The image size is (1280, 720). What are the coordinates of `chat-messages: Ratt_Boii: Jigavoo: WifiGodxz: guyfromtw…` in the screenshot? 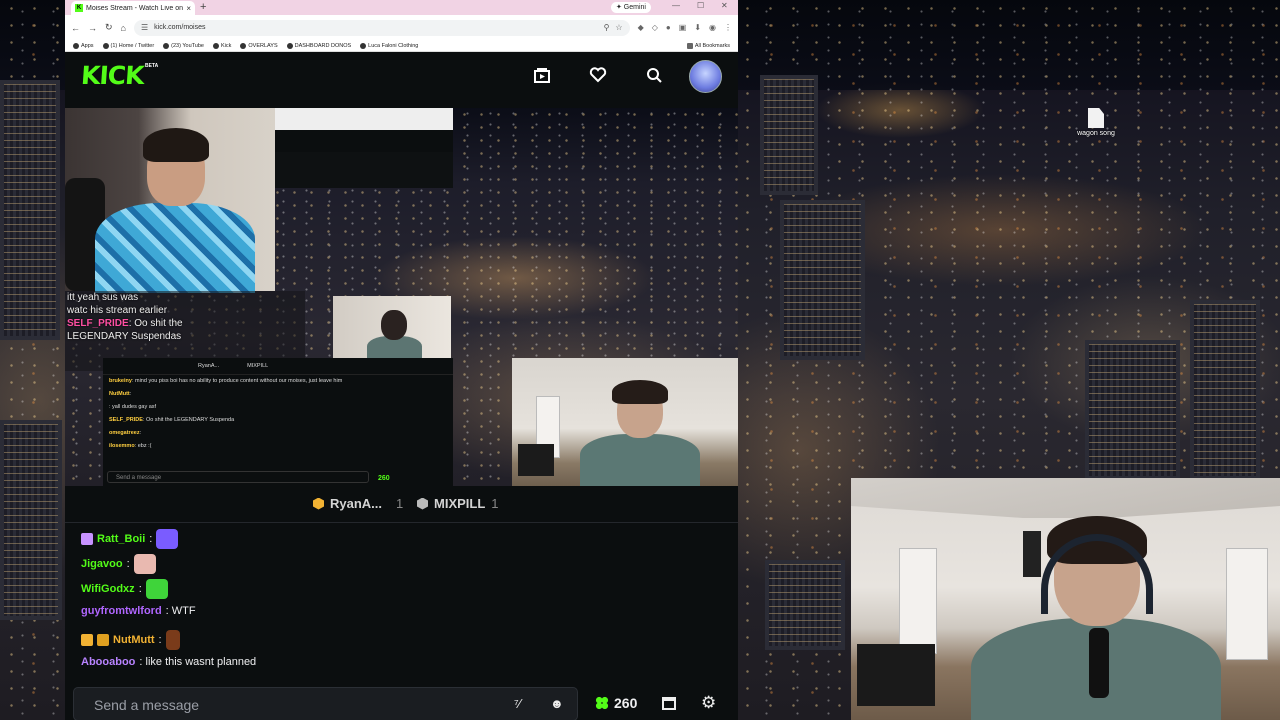 It's located at (401, 603).